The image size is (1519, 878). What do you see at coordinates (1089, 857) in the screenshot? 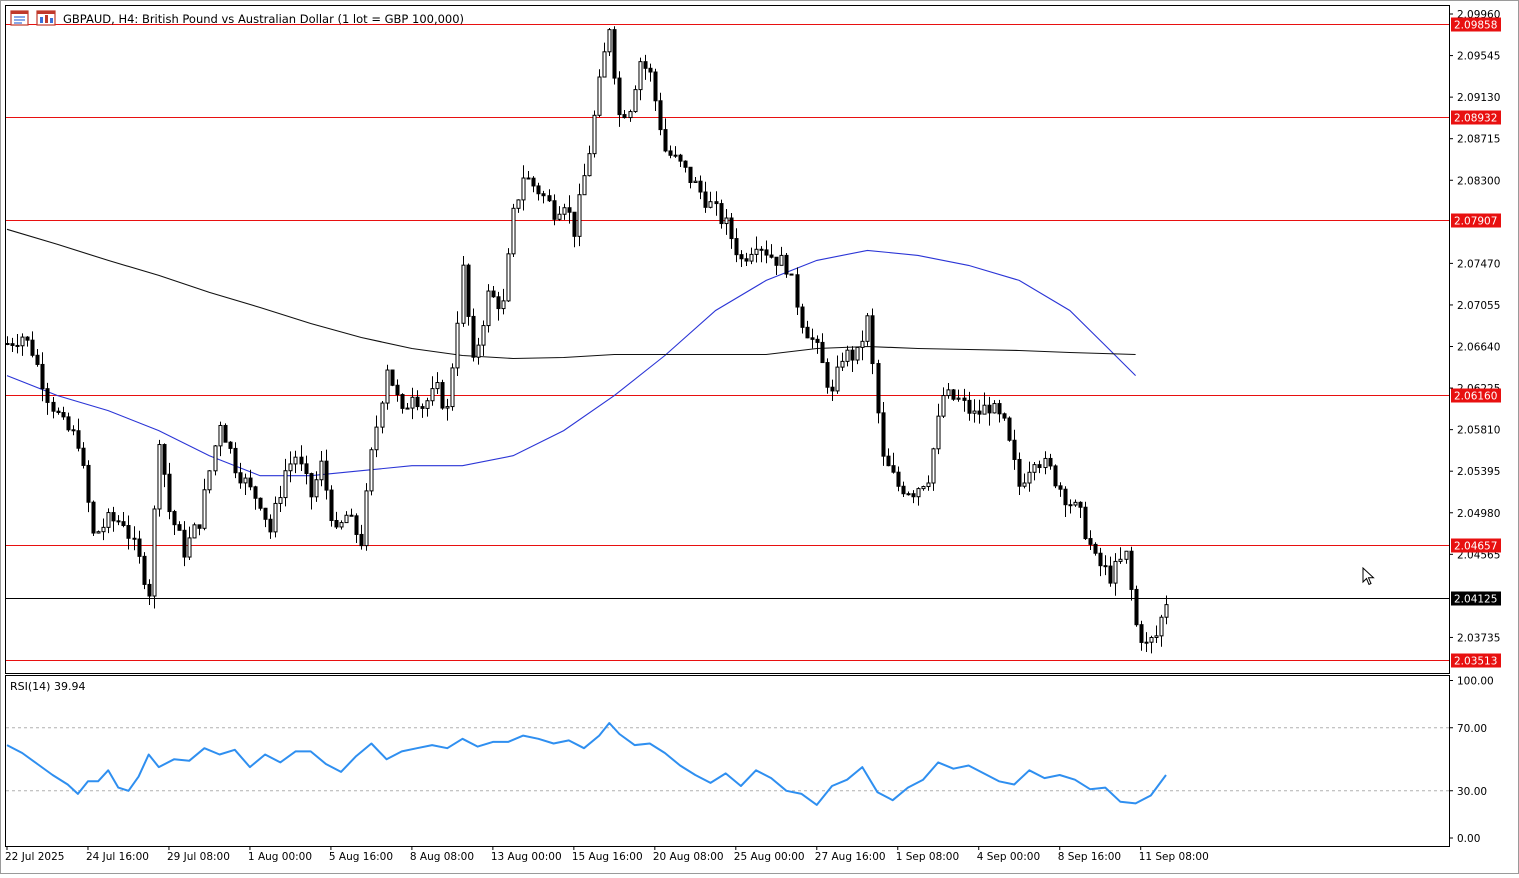
I see `time-axis-label: 8 Sep 16:00` at bounding box center [1089, 857].